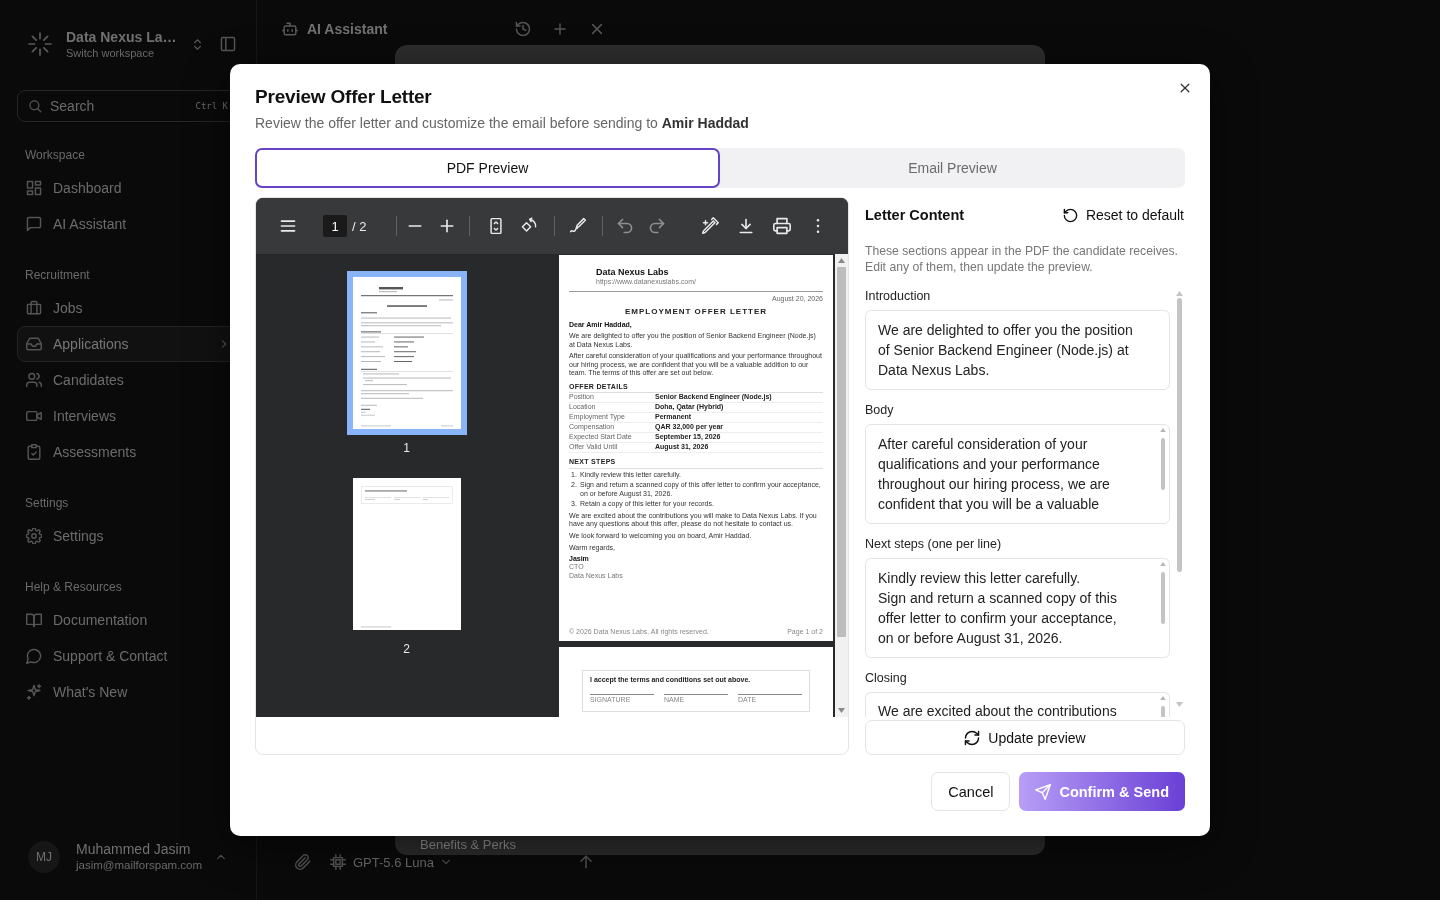 The height and width of the screenshot is (900, 1440). What do you see at coordinates (1025, 737) in the screenshot?
I see `update-preview-button: Update preview` at bounding box center [1025, 737].